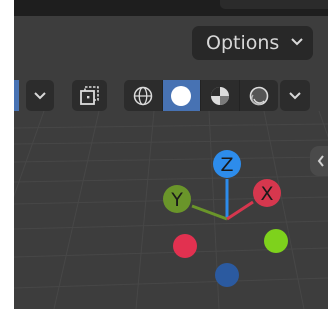 The image size is (328, 309). Describe the element at coordinates (274, 4) in the screenshot. I see `top-bar-tab` at that location.